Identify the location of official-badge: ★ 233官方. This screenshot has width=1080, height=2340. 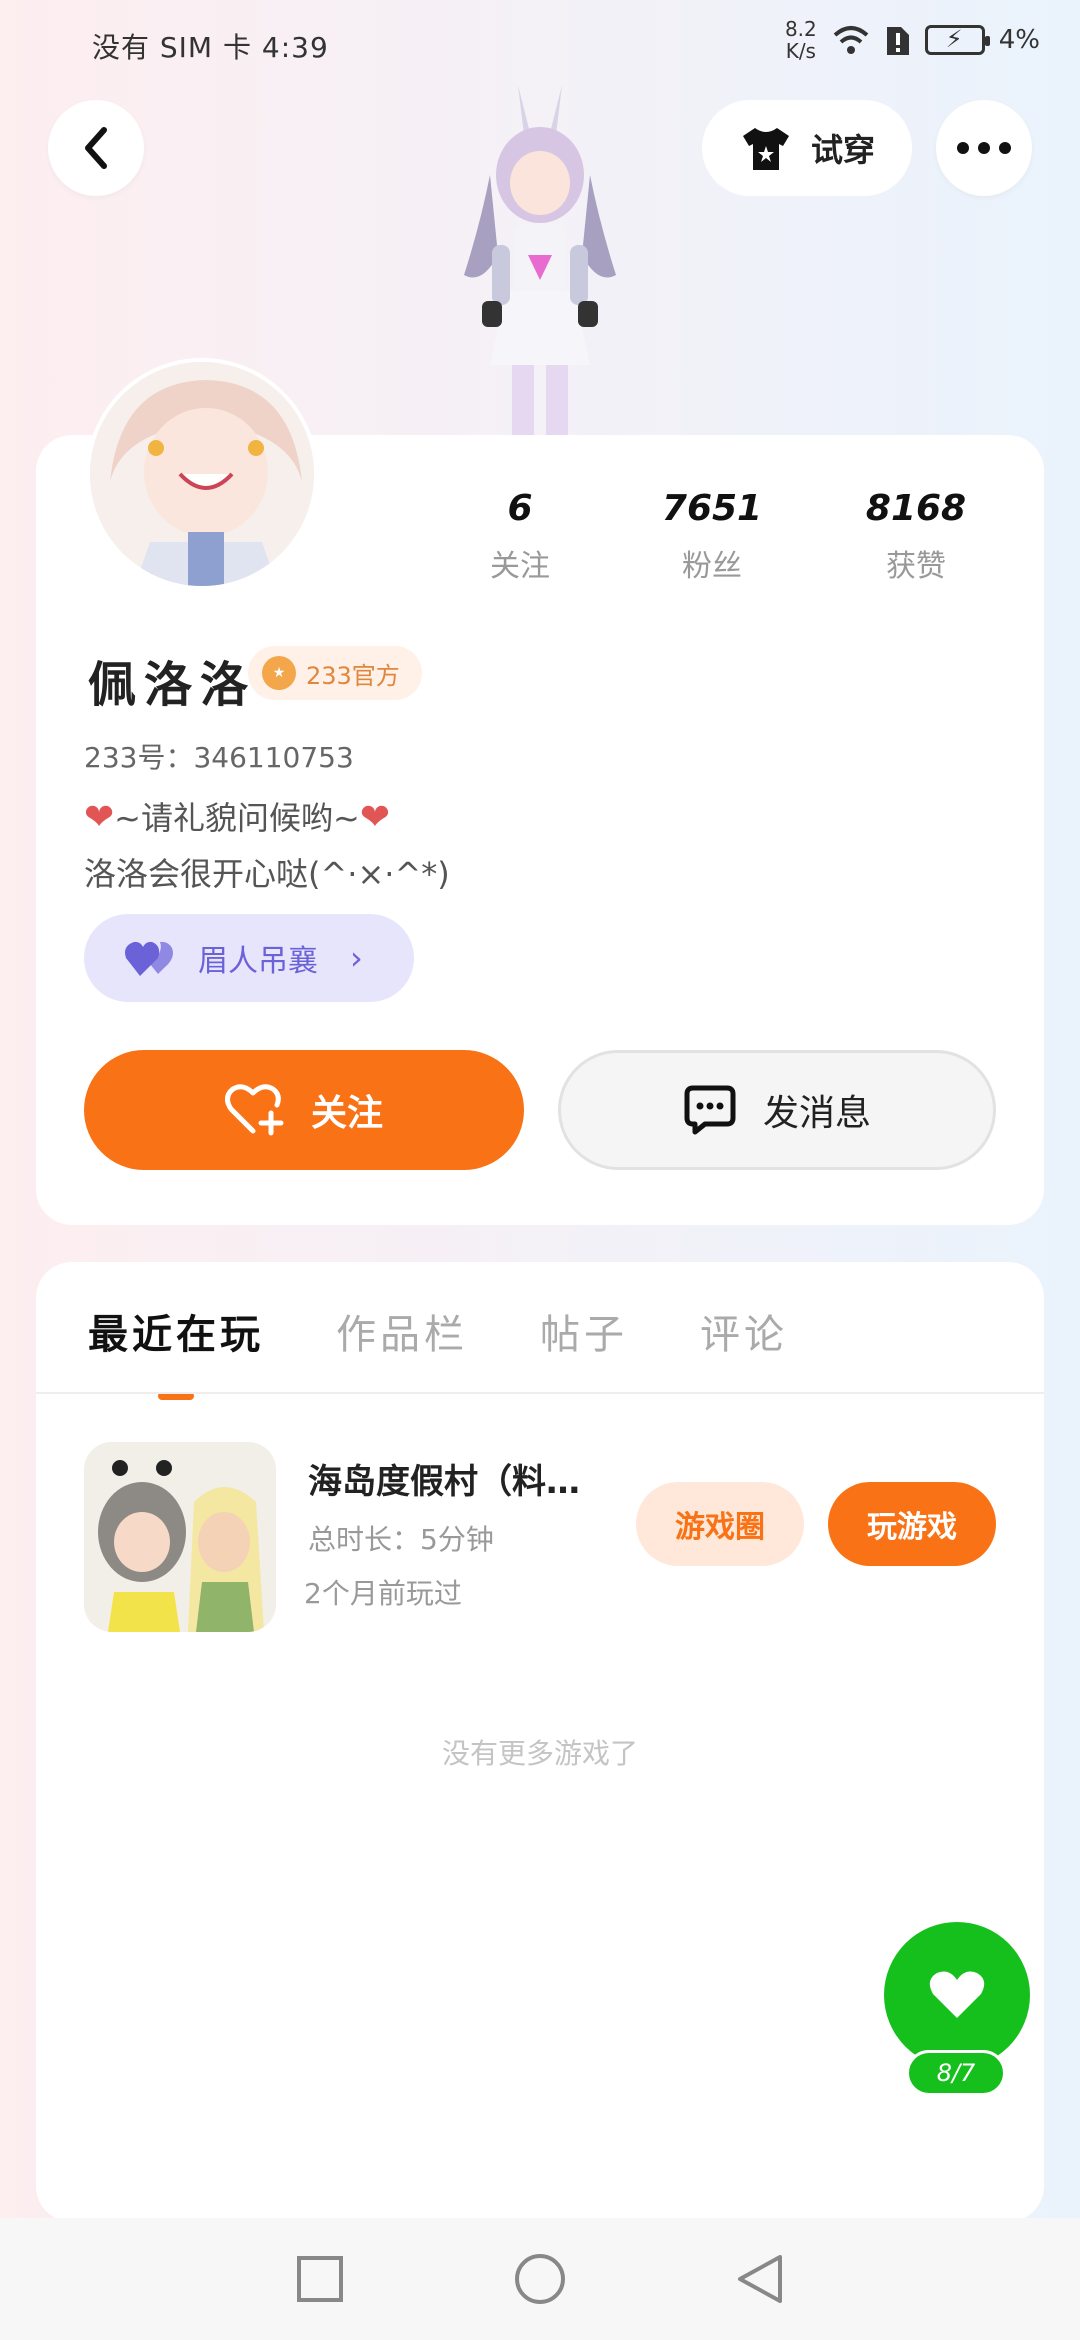
(335, 673).